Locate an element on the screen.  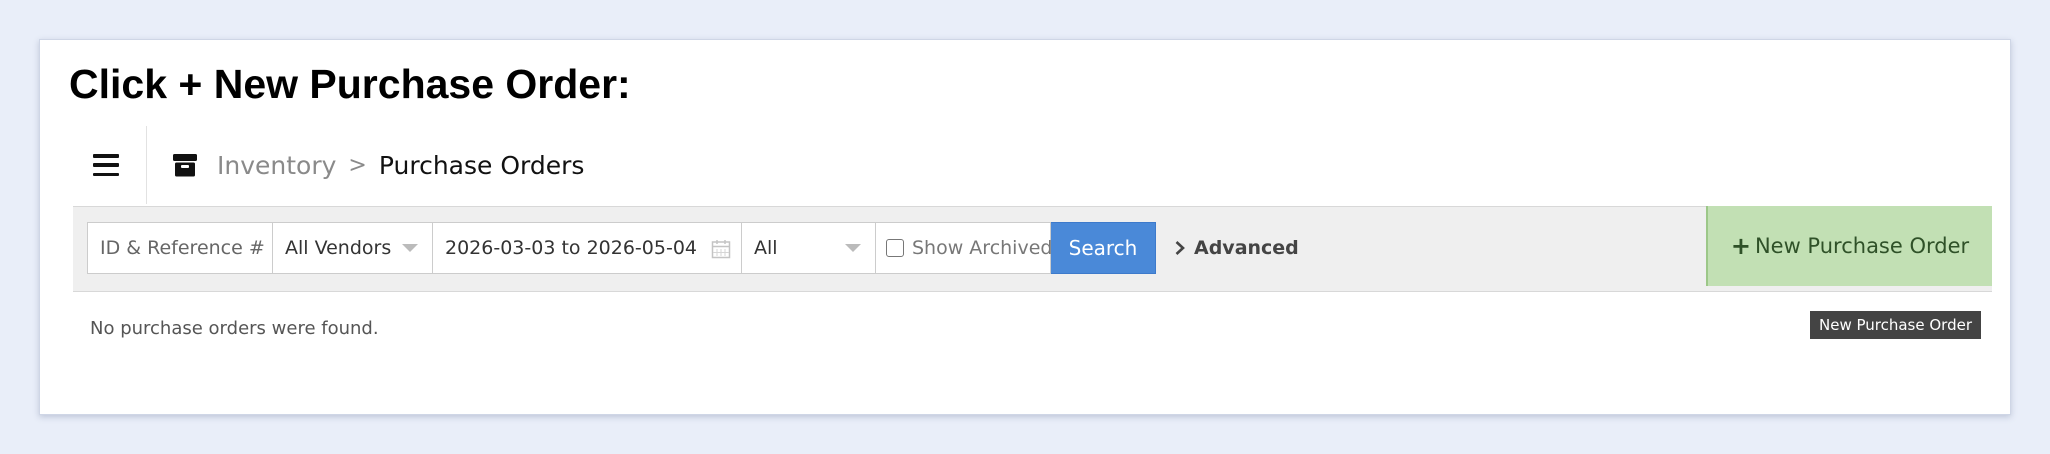
id-reference-placeholder: ID & Reference # is located at coordinates (182, 248).